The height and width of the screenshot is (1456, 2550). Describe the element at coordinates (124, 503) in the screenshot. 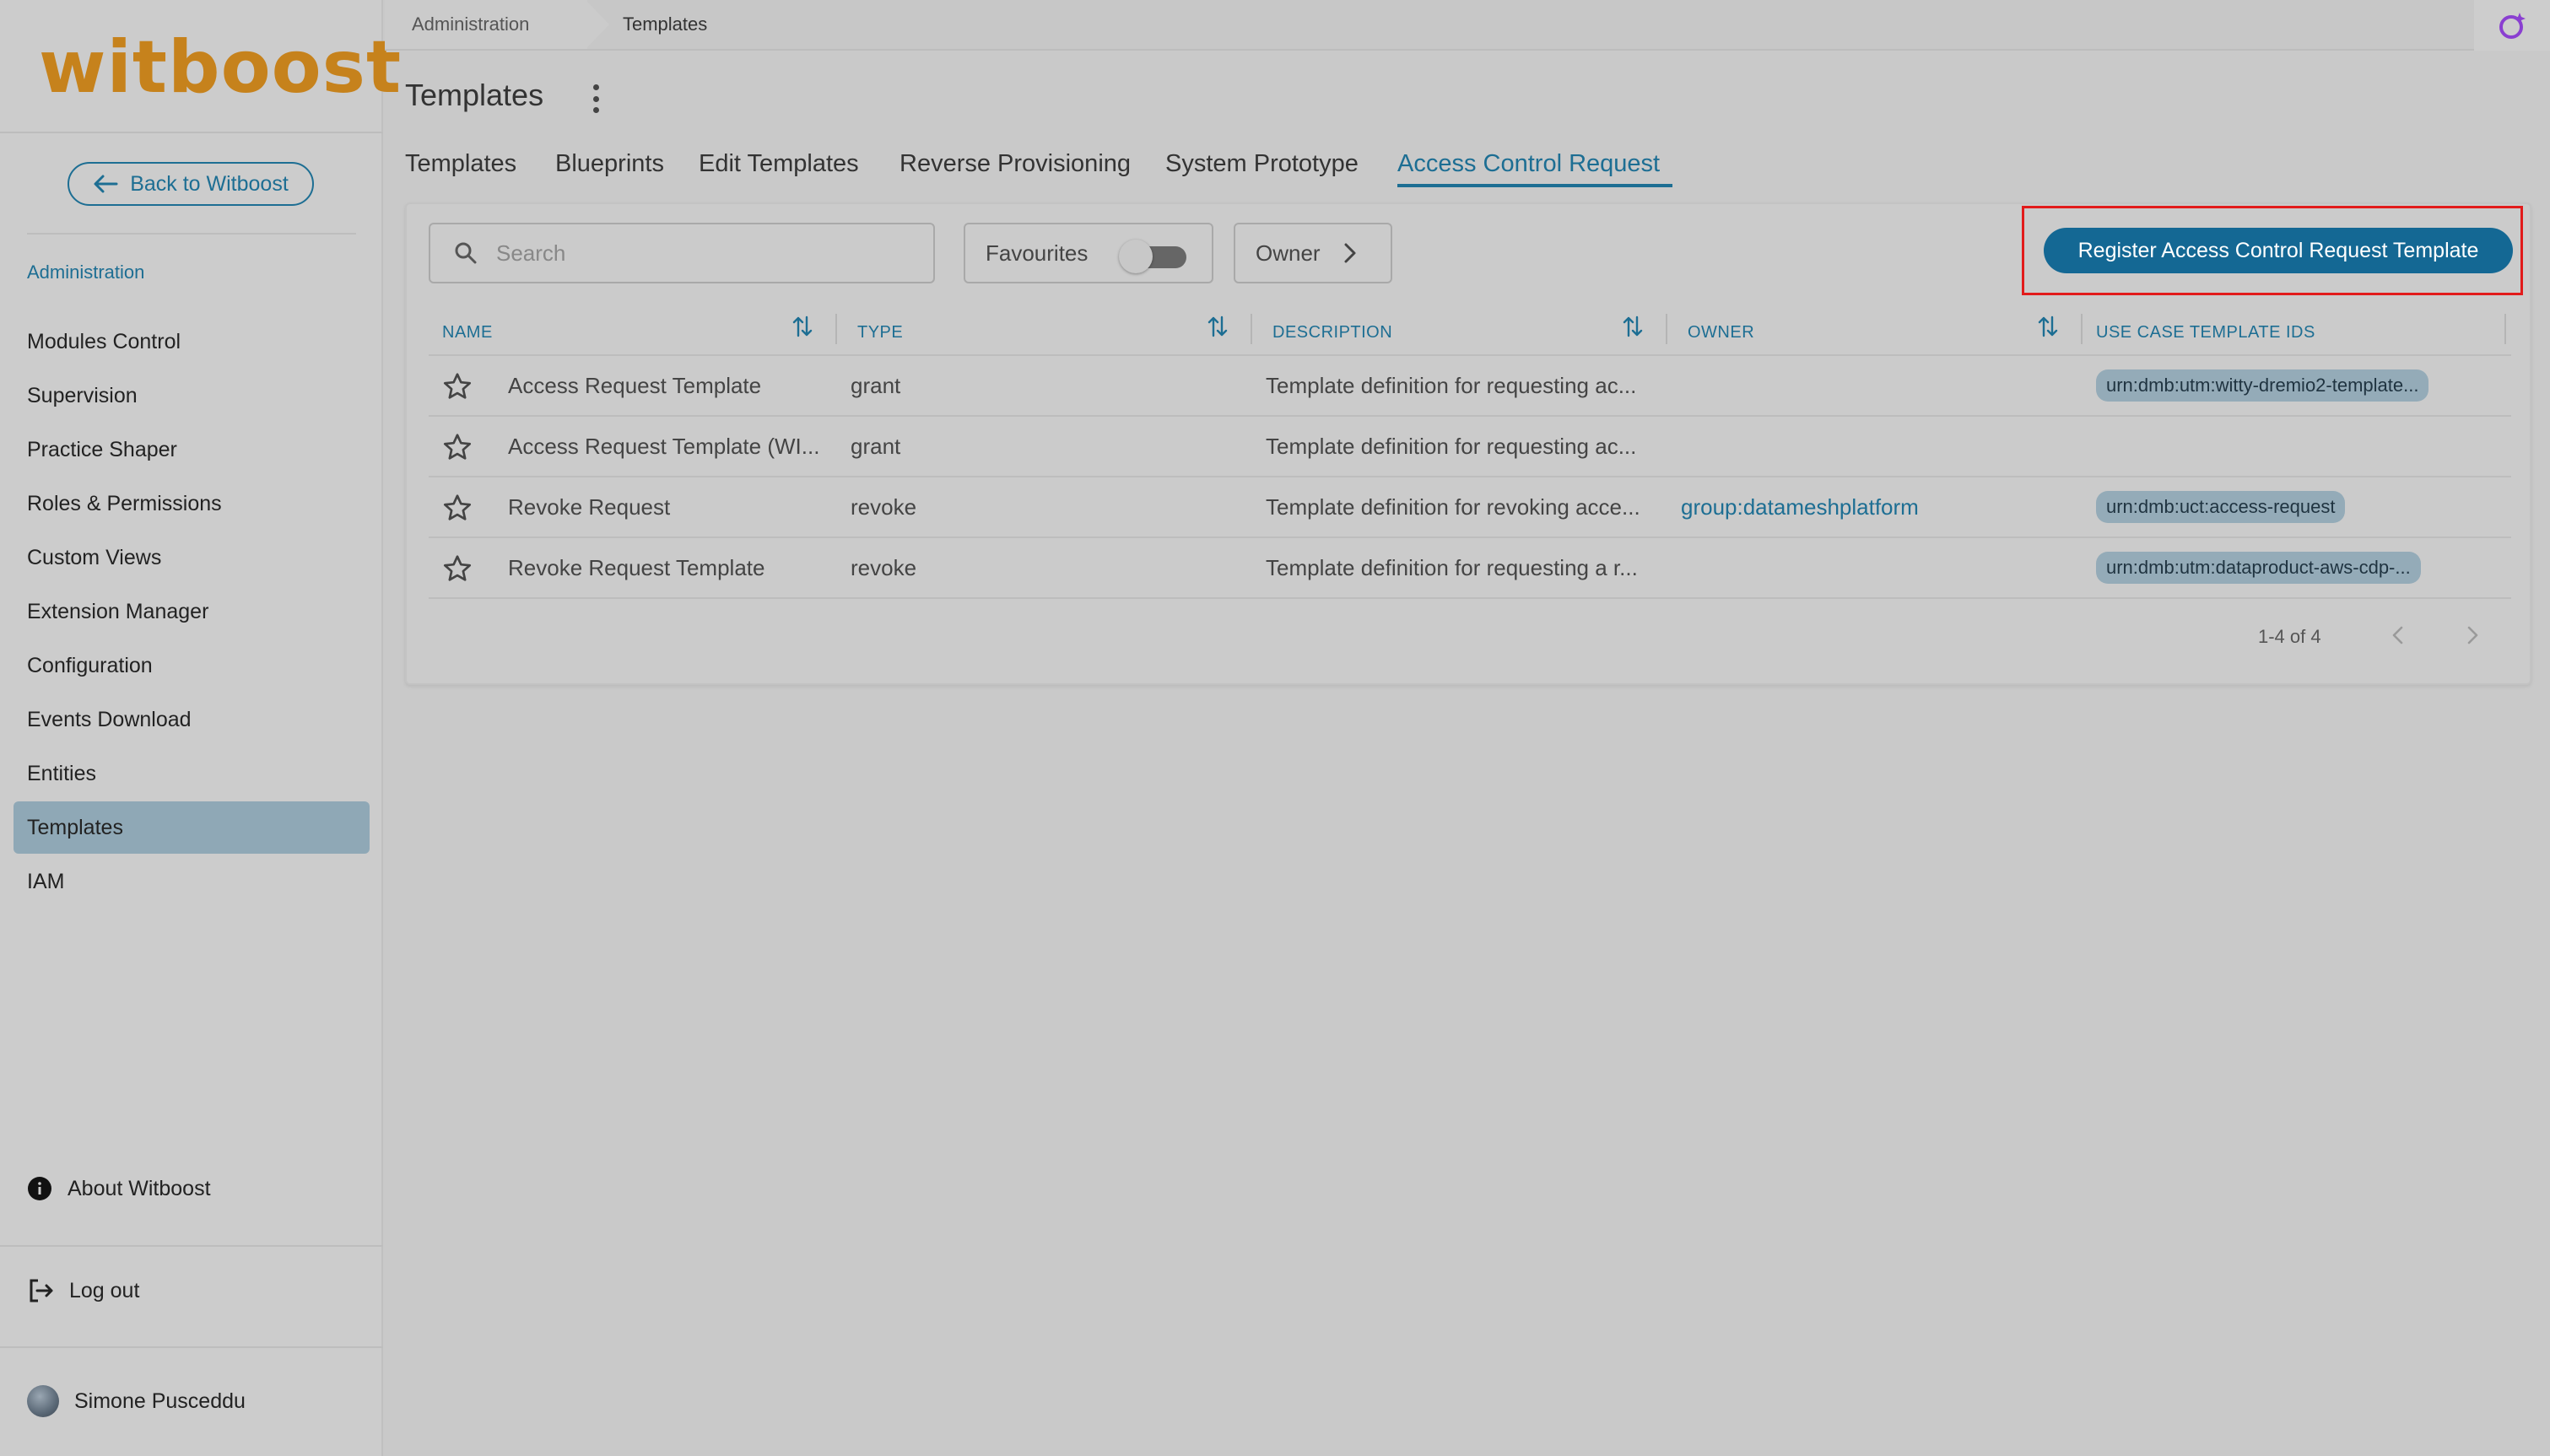

I see `sidebar-item-label: Roles & Permissions` at that location.